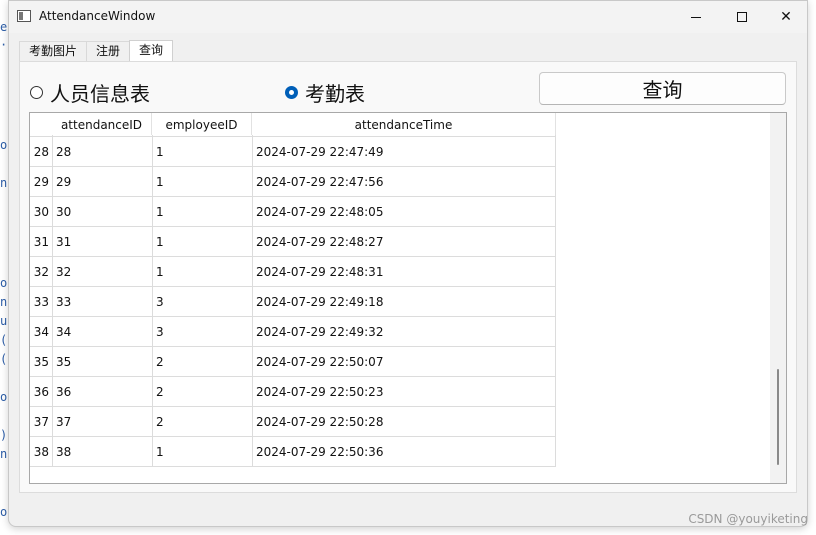 This screenshot has width=816, height=535. I want to click on row-number-header: 30, so click(41, 211).